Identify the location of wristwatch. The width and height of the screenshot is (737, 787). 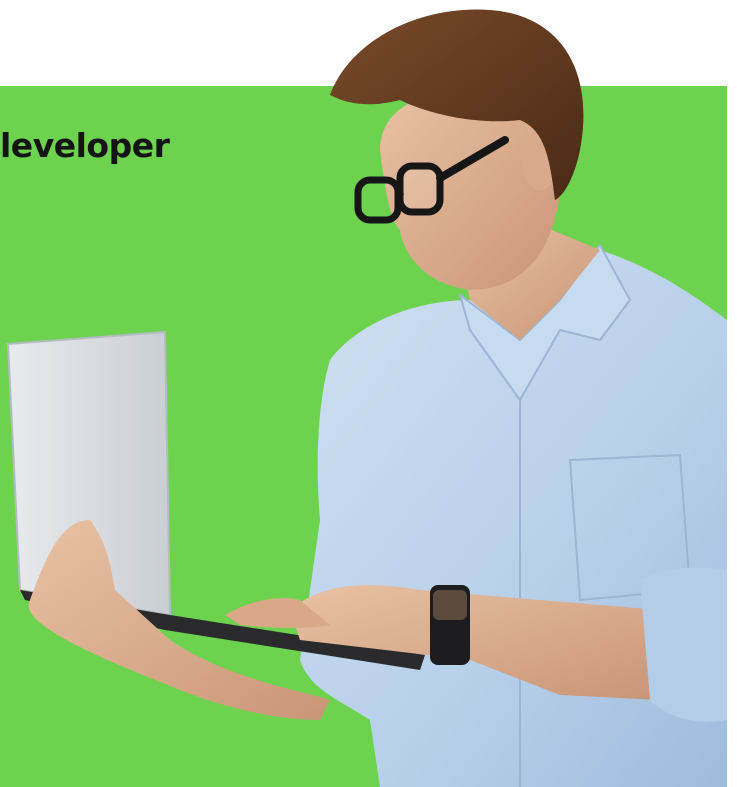
(450, 625).